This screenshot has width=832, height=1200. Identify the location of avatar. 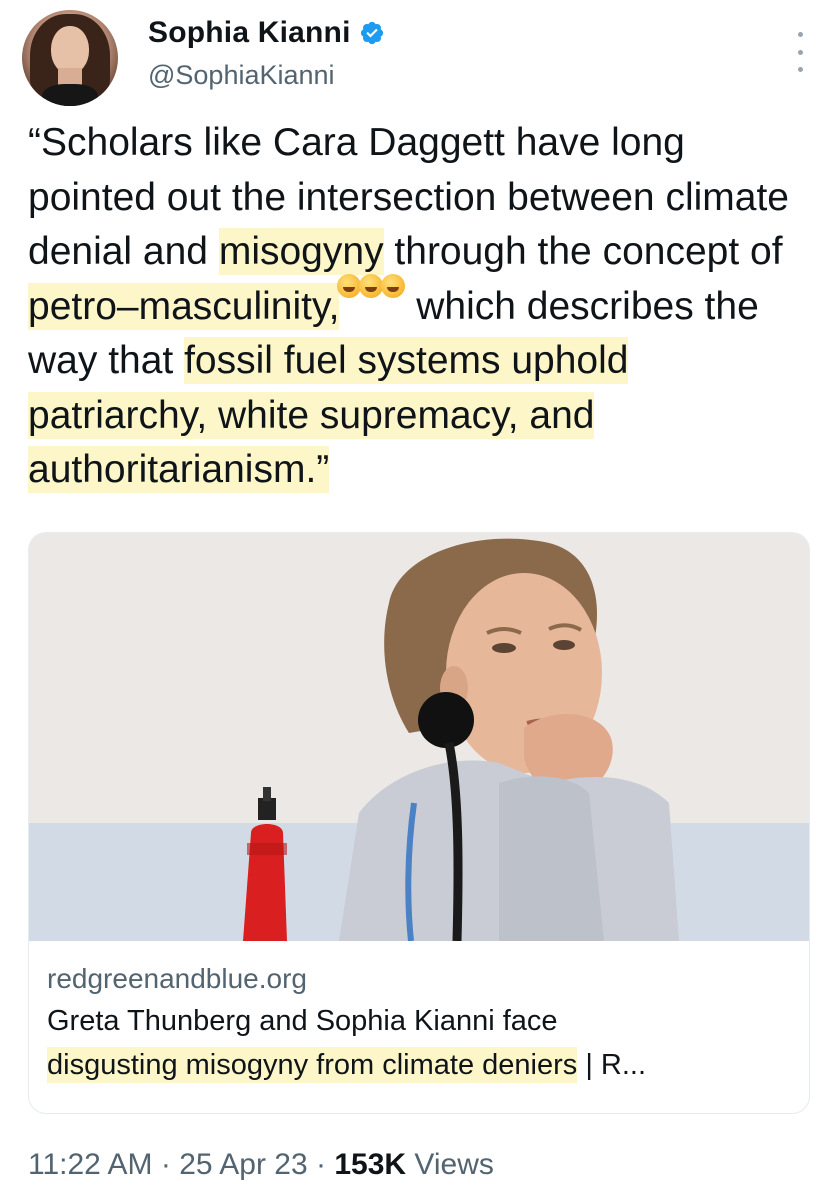
(70, 58).